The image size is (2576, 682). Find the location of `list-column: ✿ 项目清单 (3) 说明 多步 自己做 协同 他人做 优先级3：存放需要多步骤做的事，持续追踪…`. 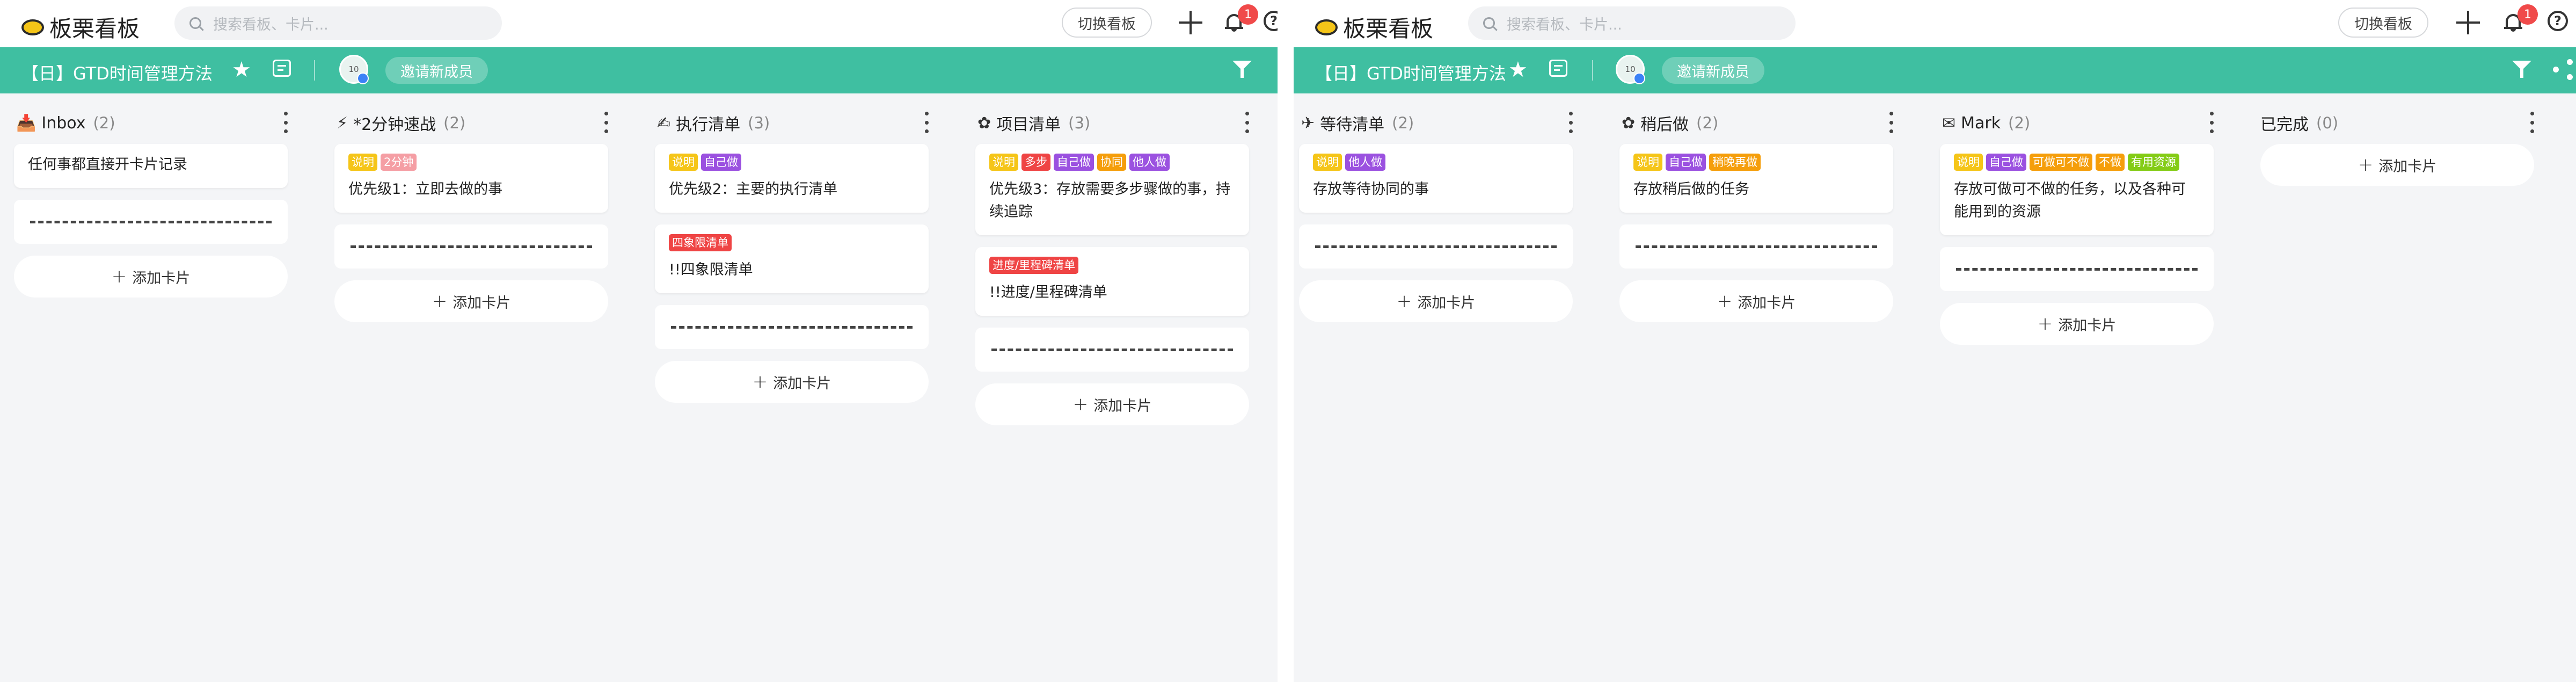

list-column: ✿ 项目清单 (3) 说明 多步 自己做 协同 他人做 优先级3：存放需要多步骤做的事，持续追踪… is located at coordinates (1112, 263).